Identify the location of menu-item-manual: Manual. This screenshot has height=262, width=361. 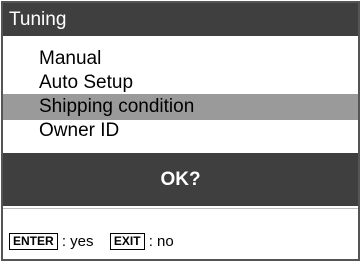
(180, 59).